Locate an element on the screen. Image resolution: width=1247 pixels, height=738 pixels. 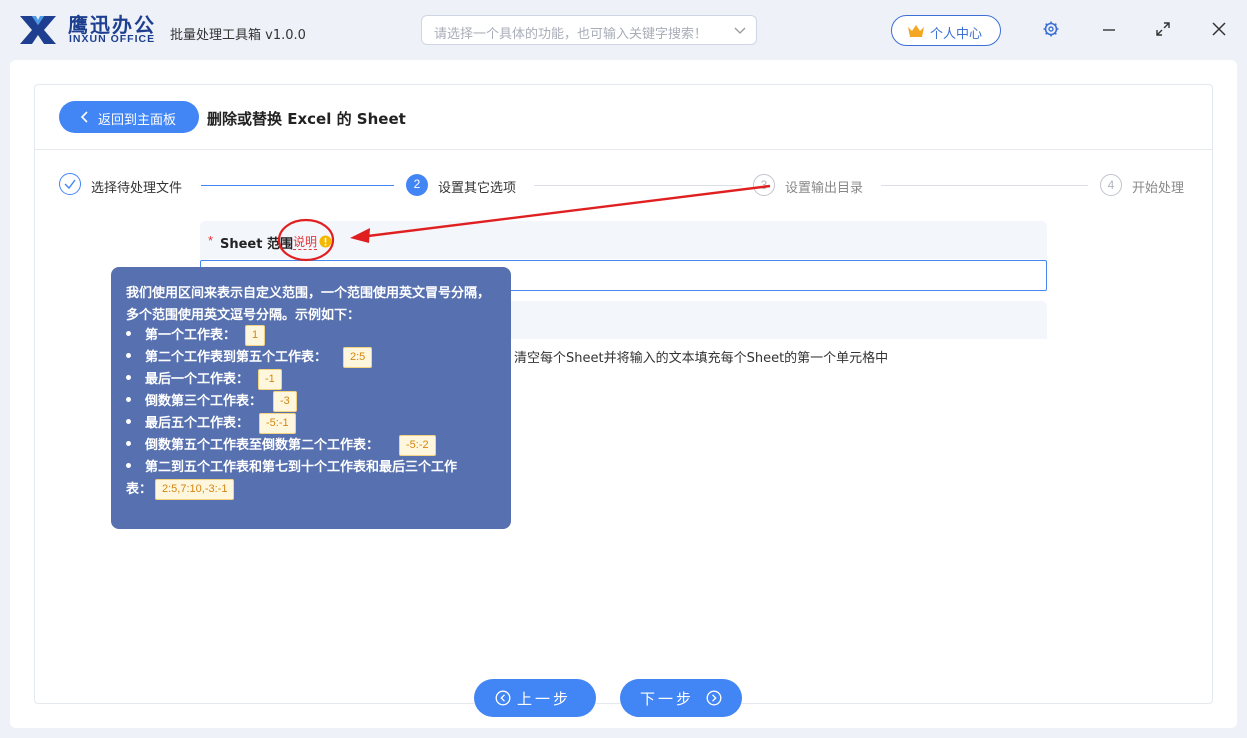
user-center-button: 个人中心 is located at coordinates (946, 30).